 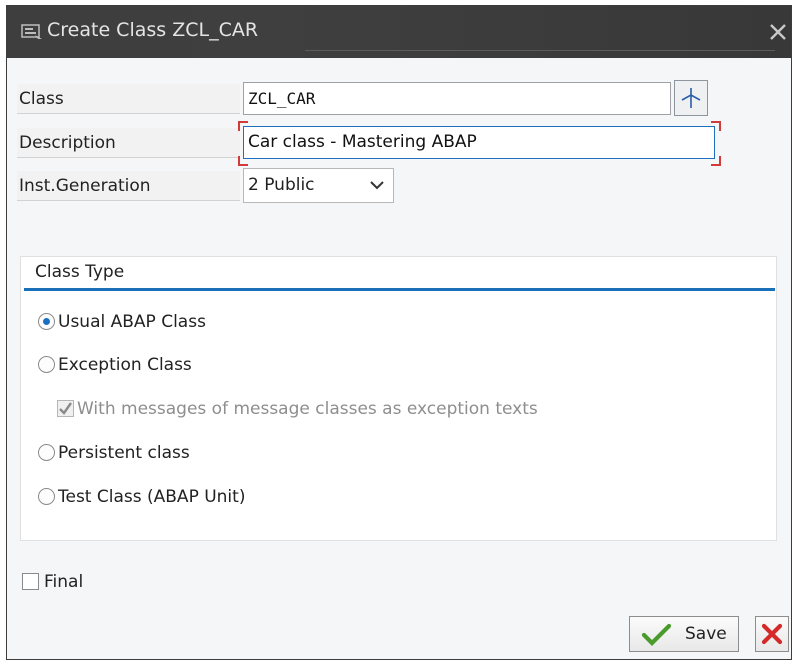 I want to click on class-type-title: Class Type, so click(x=80, y=272).